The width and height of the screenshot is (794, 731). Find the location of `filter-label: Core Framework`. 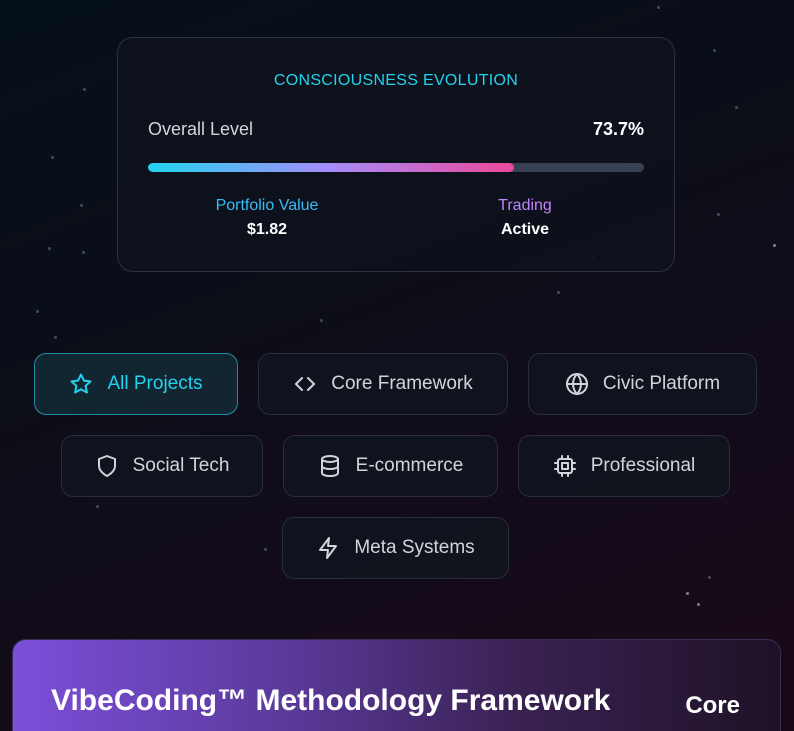

filter-label: Core Framework is located at coordinates (402, 383).